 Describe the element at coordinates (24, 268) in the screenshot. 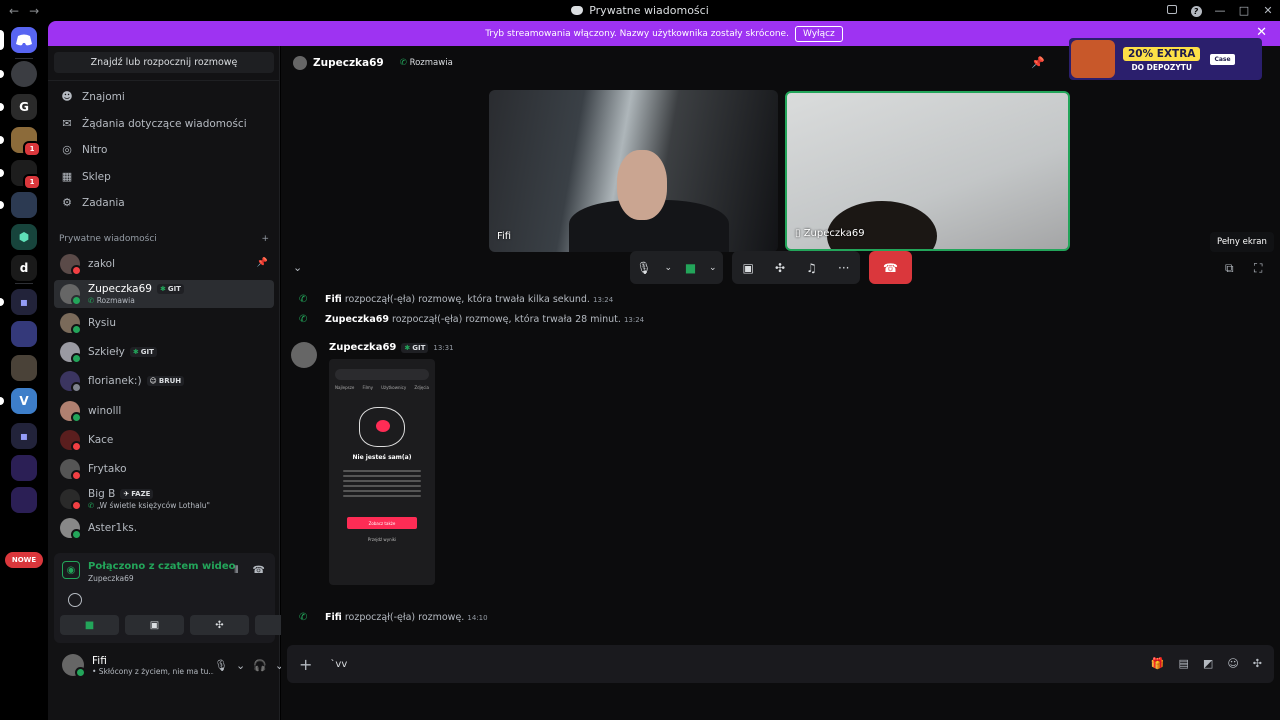

I see `server-letter: d` at that location.